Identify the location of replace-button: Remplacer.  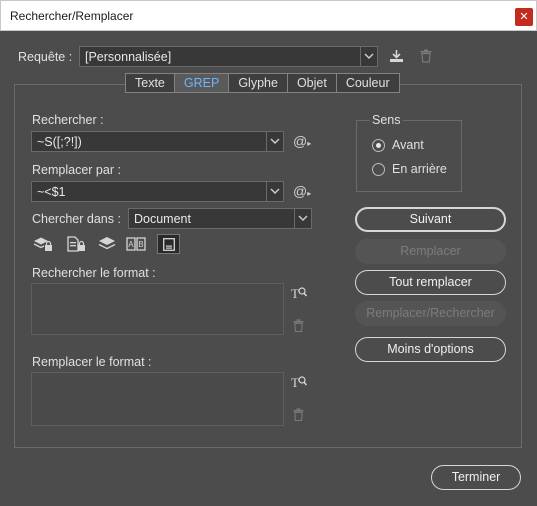
(430, 251).